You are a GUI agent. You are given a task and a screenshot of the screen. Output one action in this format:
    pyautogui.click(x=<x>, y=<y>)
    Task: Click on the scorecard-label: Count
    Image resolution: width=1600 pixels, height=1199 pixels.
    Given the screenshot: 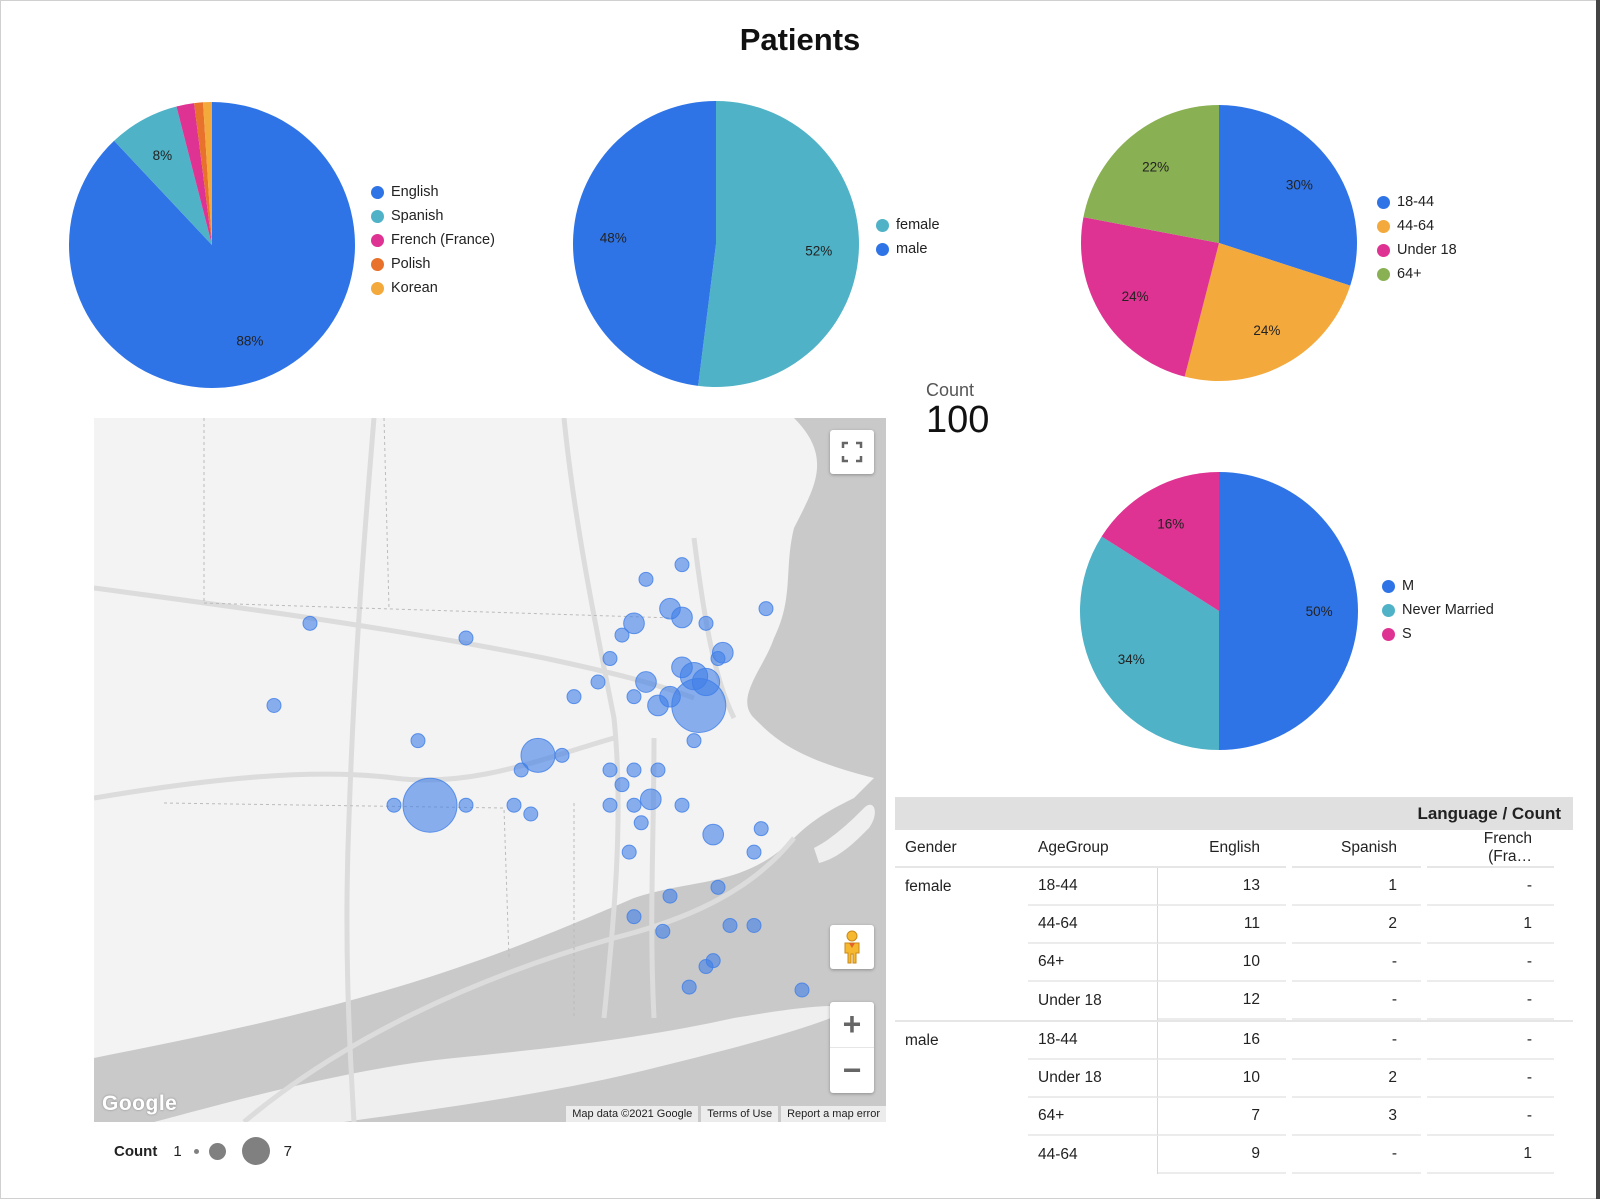 What is the action you would take?
    pyautogui.click(x=950, y=390)
    